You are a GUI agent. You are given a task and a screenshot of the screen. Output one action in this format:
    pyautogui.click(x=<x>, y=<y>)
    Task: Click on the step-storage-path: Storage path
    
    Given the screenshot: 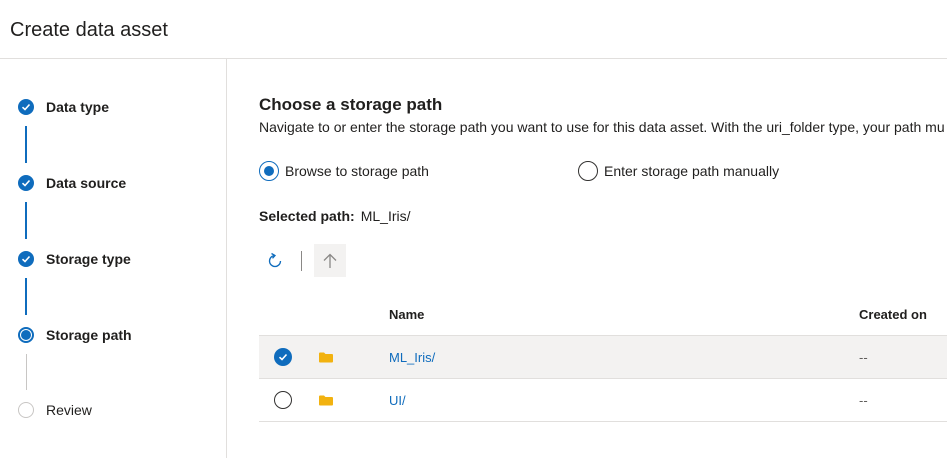 What is the action you would take?
    pyautogui.click(x=75, y=335)
    